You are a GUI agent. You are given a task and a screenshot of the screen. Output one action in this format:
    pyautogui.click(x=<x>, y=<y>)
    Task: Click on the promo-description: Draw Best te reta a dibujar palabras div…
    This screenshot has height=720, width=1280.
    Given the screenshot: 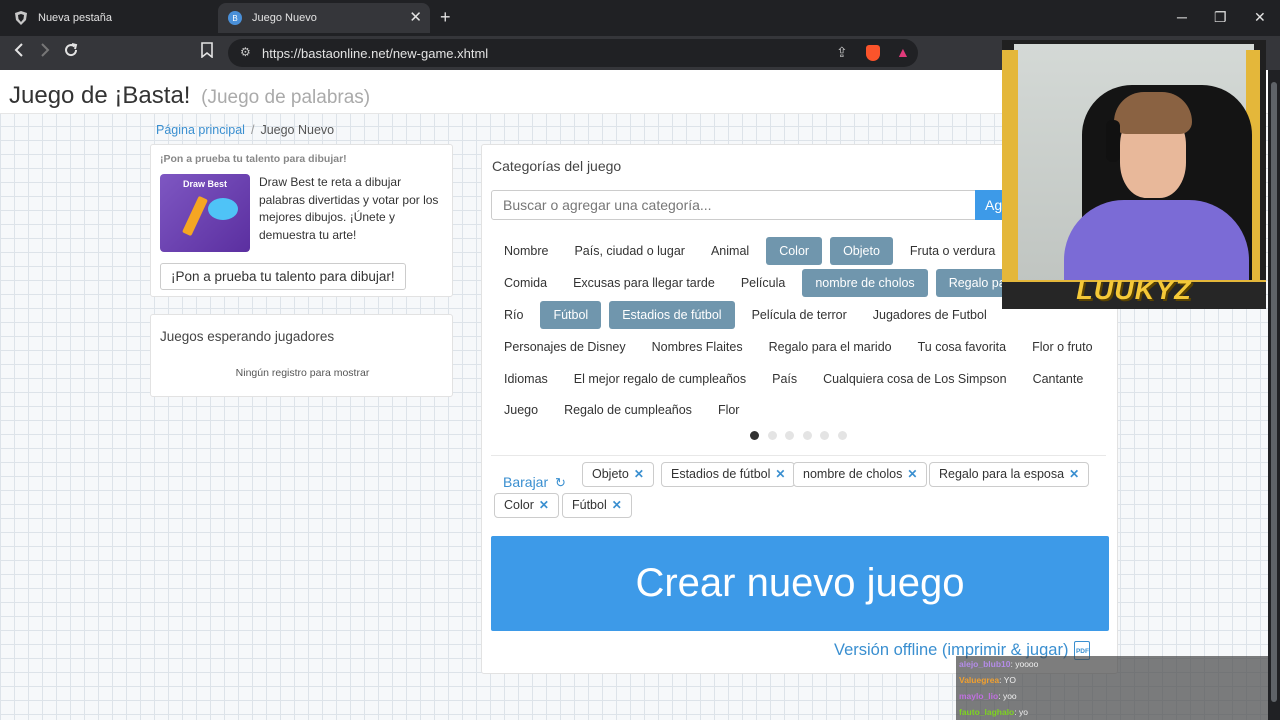 What is the action you would take?
    pyautogui.click(x=349, y=208)
    